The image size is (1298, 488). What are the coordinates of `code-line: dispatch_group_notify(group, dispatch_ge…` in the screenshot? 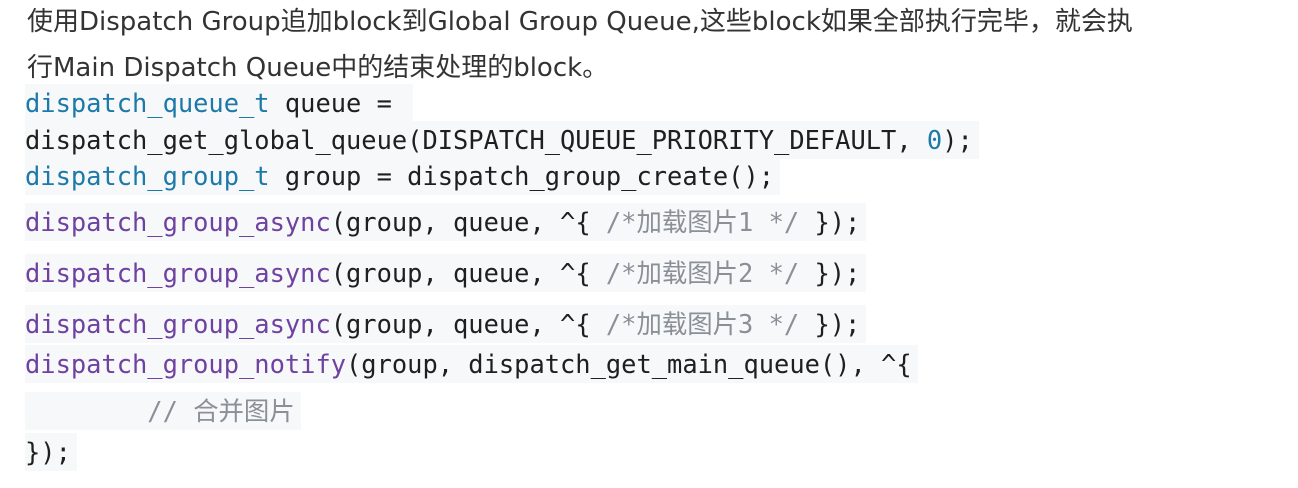 It's located at (471, 364).